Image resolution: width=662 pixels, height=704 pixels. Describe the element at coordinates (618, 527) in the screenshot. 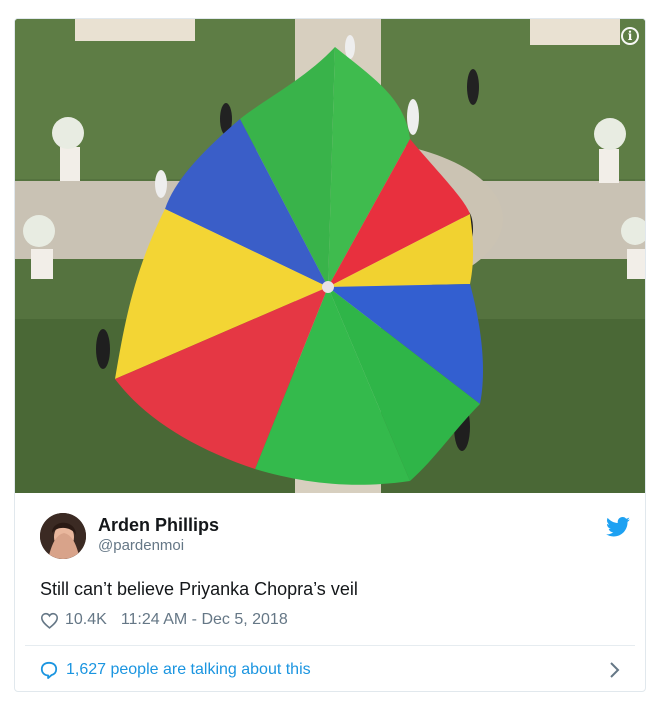

I see `twitter-bird-icon` at that location.